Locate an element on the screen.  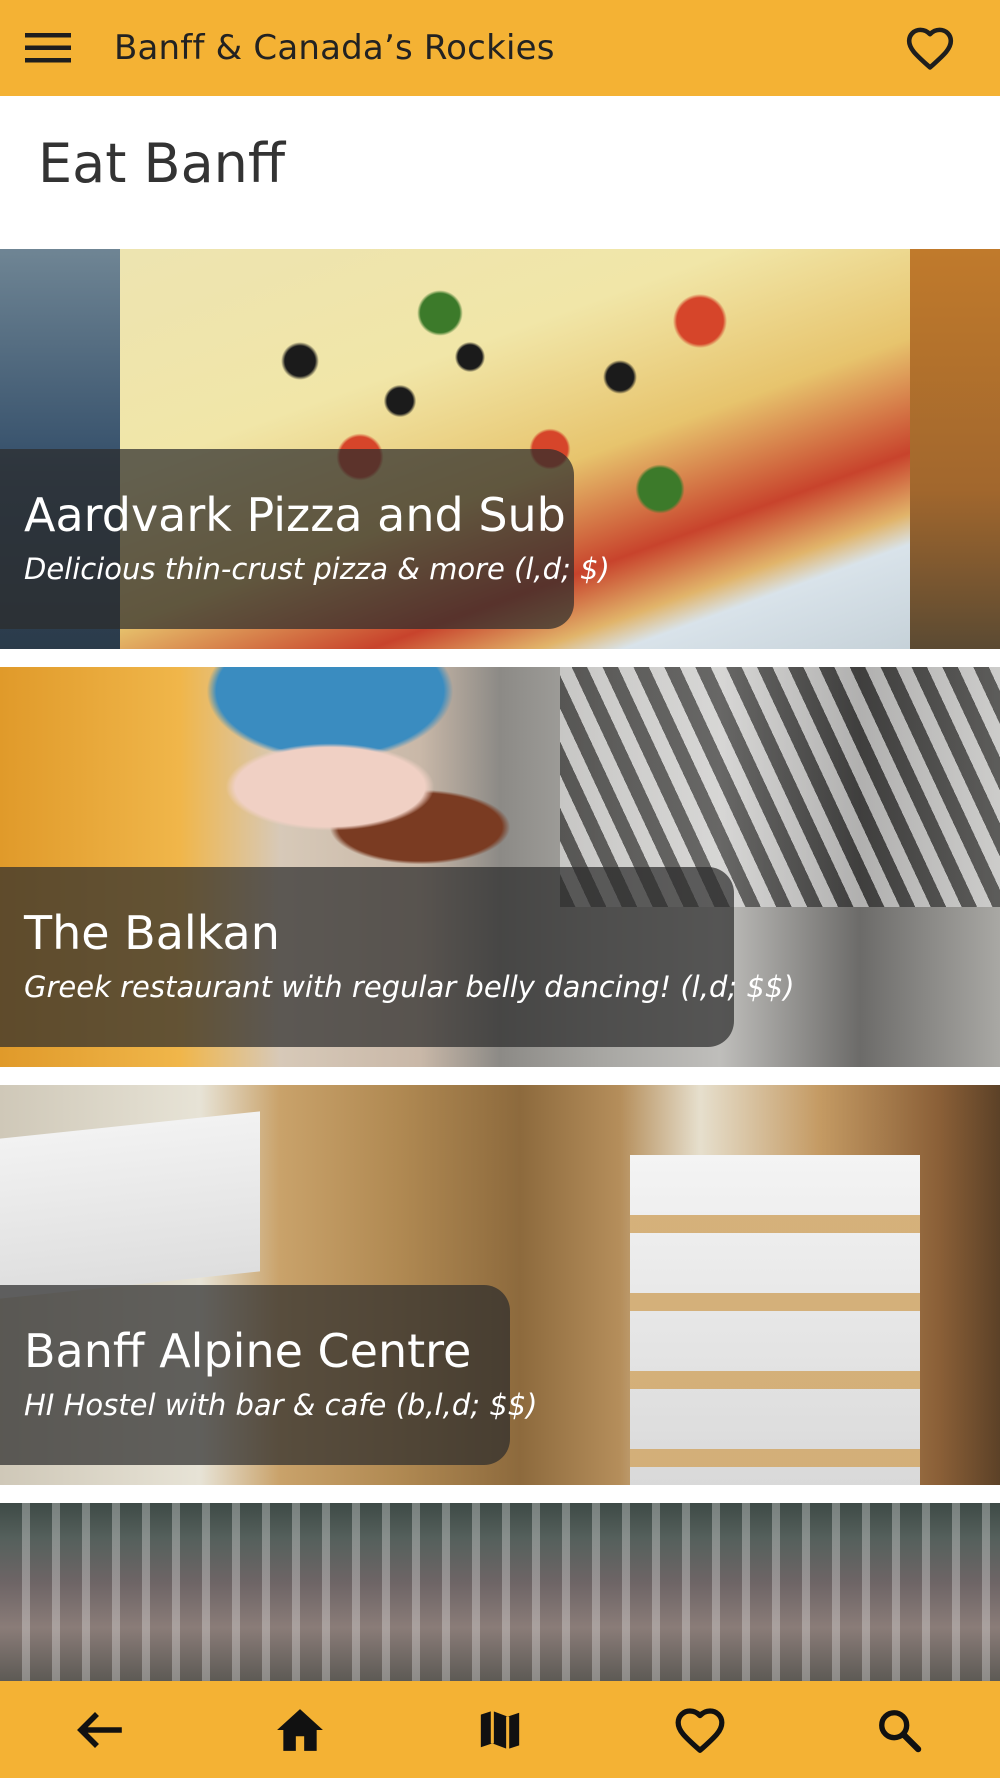
hamburger-menu-icon is located at coordinates (48, 48).